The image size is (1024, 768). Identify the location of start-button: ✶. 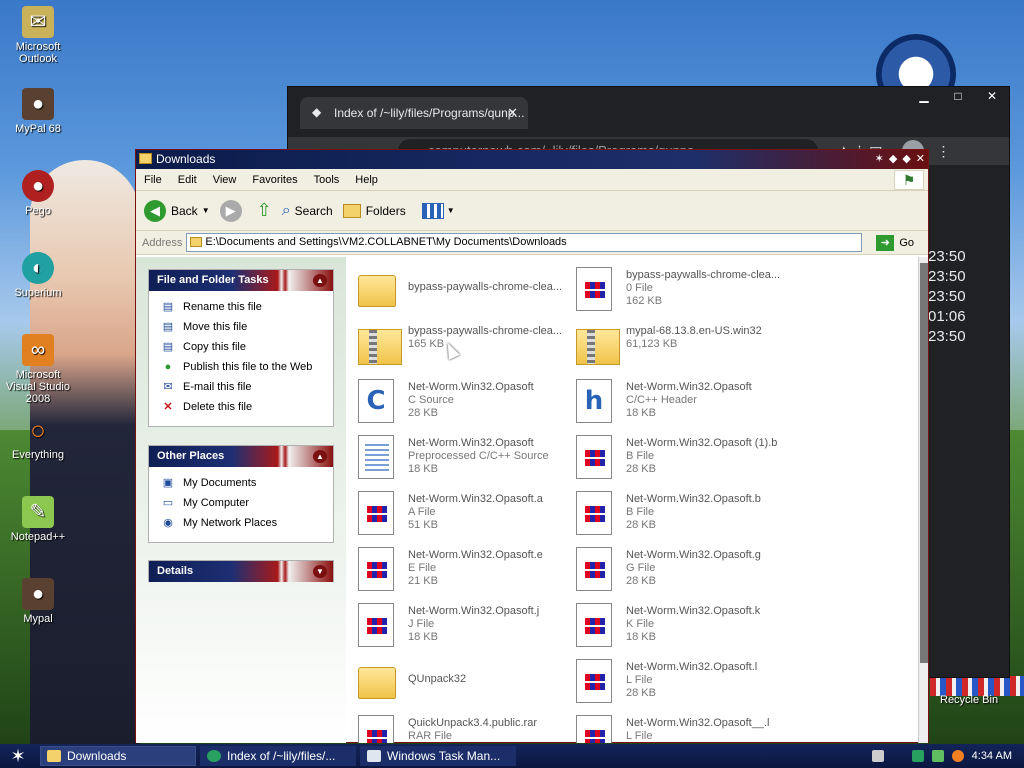
(18, 756).